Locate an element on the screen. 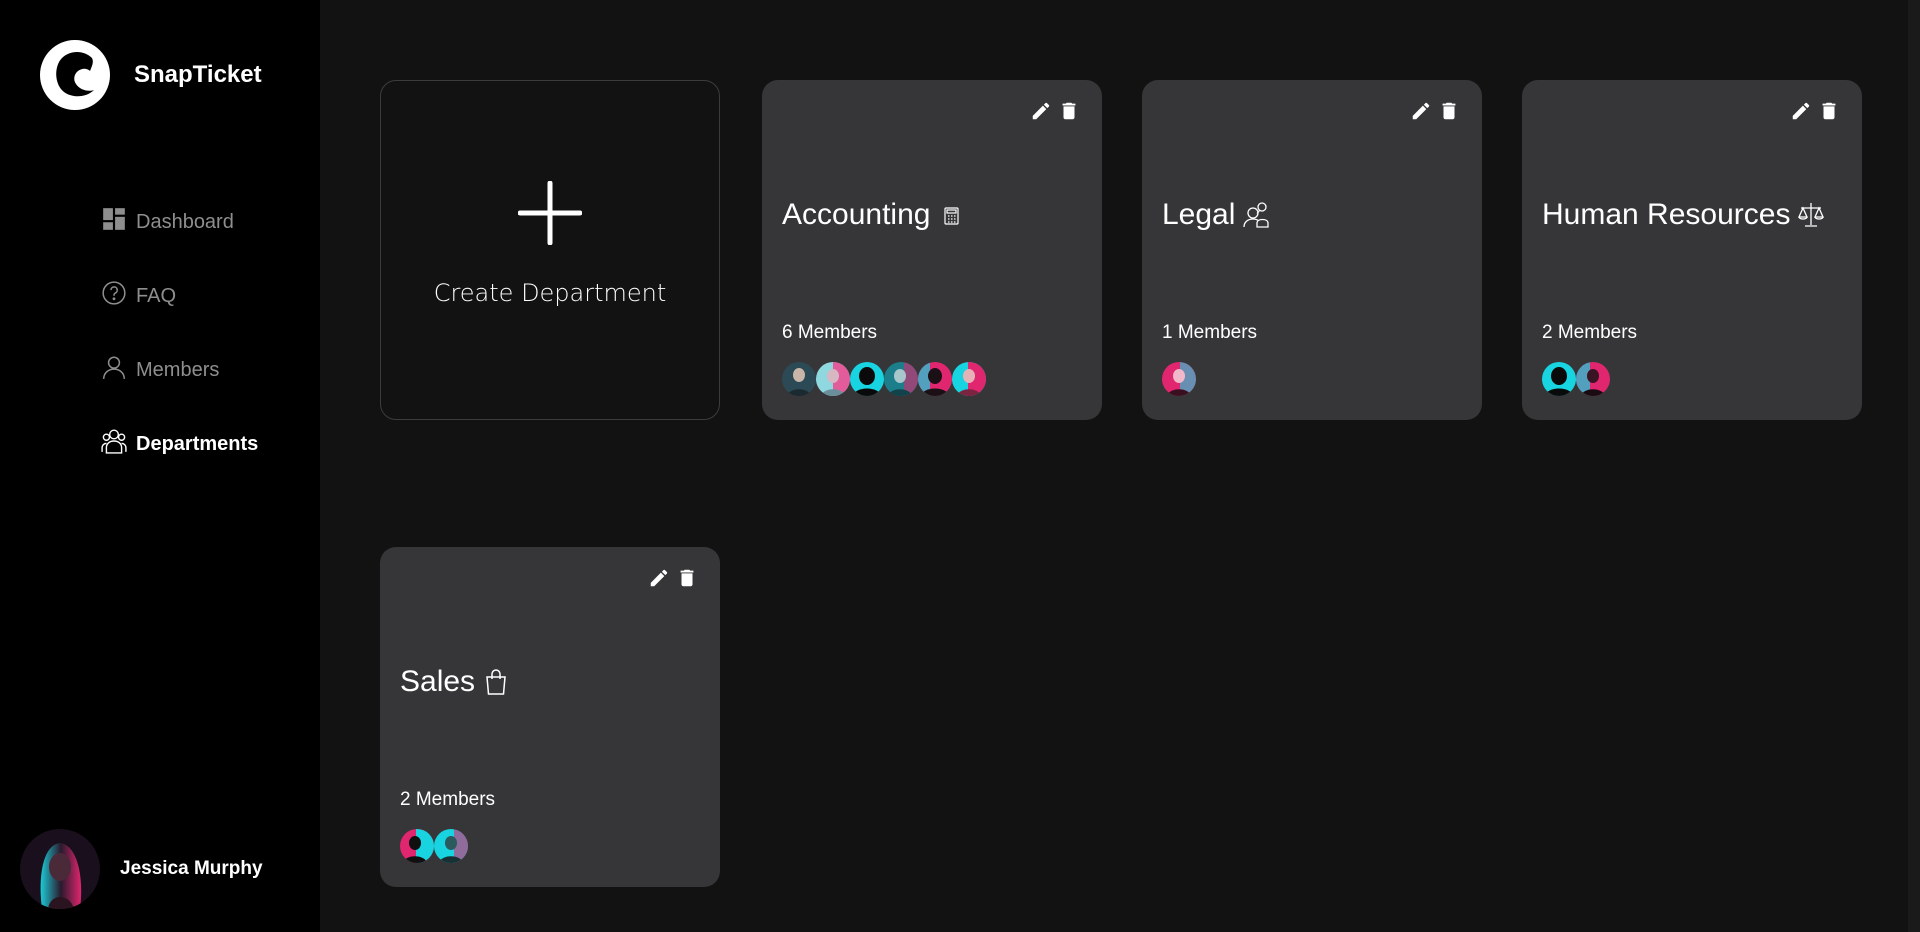 The height and width of the screenshot is (932, 1920). sidebar-item-faq: FAQ is located at coordinates (179, 293).